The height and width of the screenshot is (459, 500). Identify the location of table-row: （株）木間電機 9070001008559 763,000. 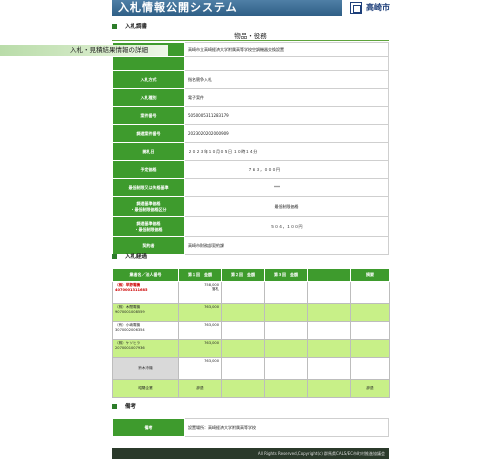
(251, 312).